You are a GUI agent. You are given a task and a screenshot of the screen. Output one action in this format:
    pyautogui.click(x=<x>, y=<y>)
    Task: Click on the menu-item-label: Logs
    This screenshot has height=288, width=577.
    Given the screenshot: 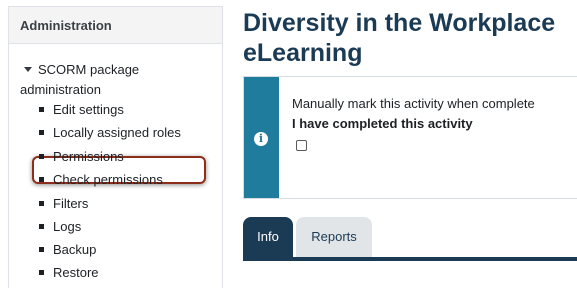 What is the action you would take?
    pyautogui.click(x=67, y=226)
    